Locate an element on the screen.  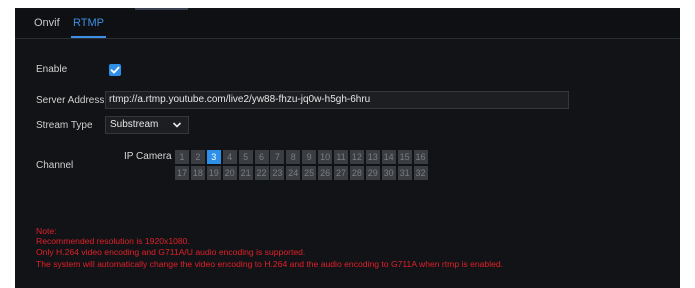
channel-button-22: 22 is located at coordinates (261, 173).